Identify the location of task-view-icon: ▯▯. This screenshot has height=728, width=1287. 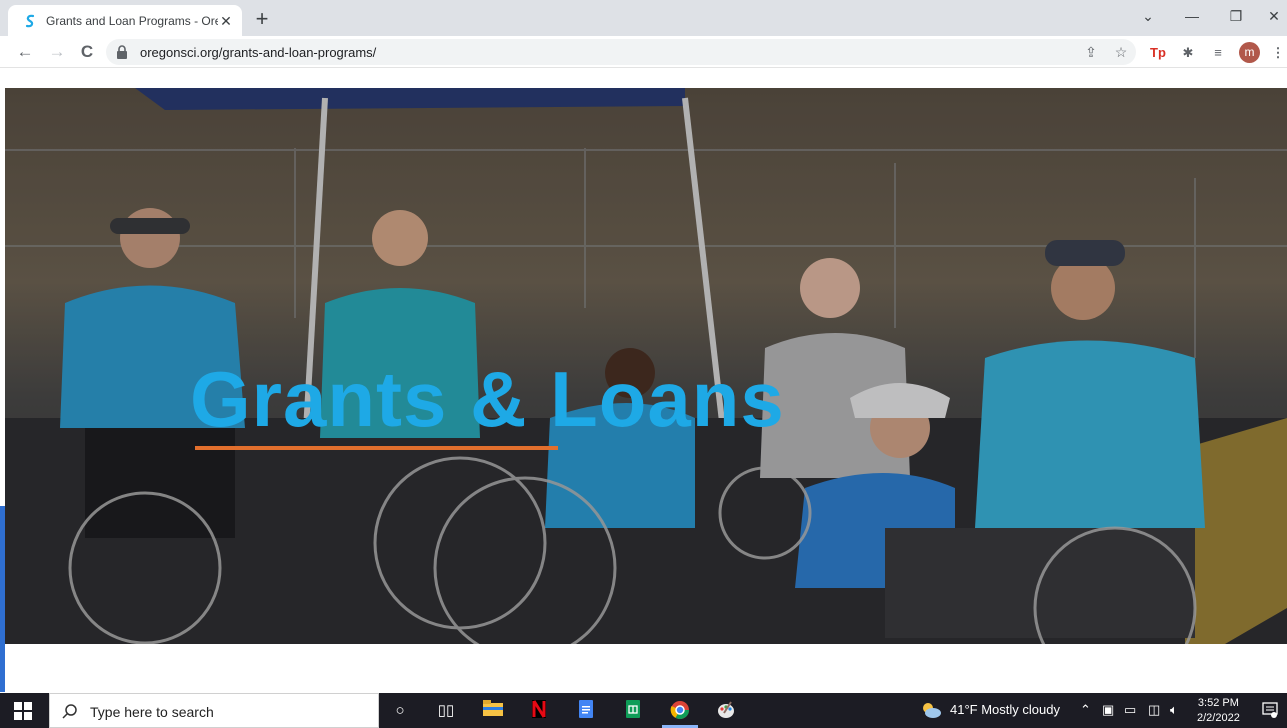
(446, 711).